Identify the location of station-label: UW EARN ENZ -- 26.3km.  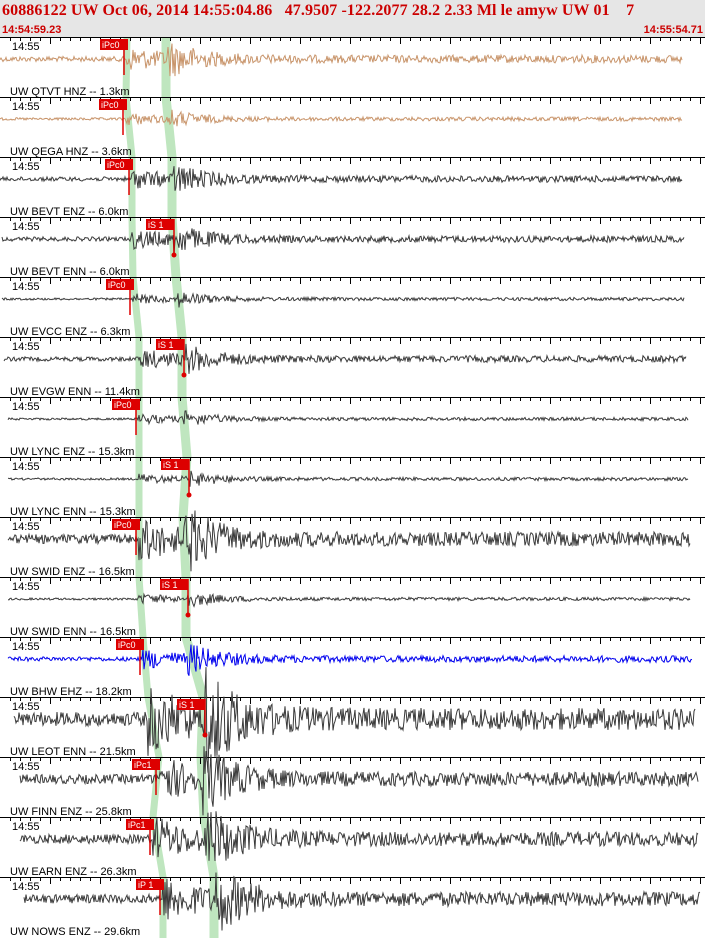
(73, 872).